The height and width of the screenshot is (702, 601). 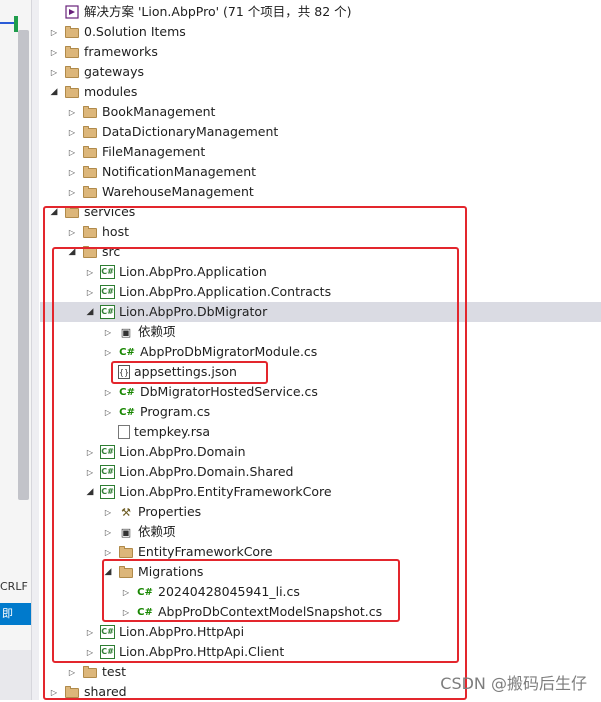 I want to click on tree-item-properties: ▷ ⚒ Properties, so click(x=320, y=512).